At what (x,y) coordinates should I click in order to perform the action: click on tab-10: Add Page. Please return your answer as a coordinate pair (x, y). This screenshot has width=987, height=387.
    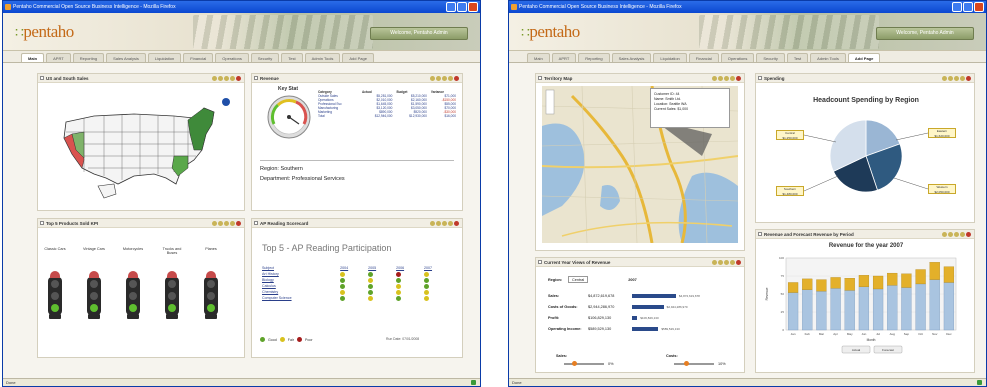
    Looking at the image, I should click on (358, 57).